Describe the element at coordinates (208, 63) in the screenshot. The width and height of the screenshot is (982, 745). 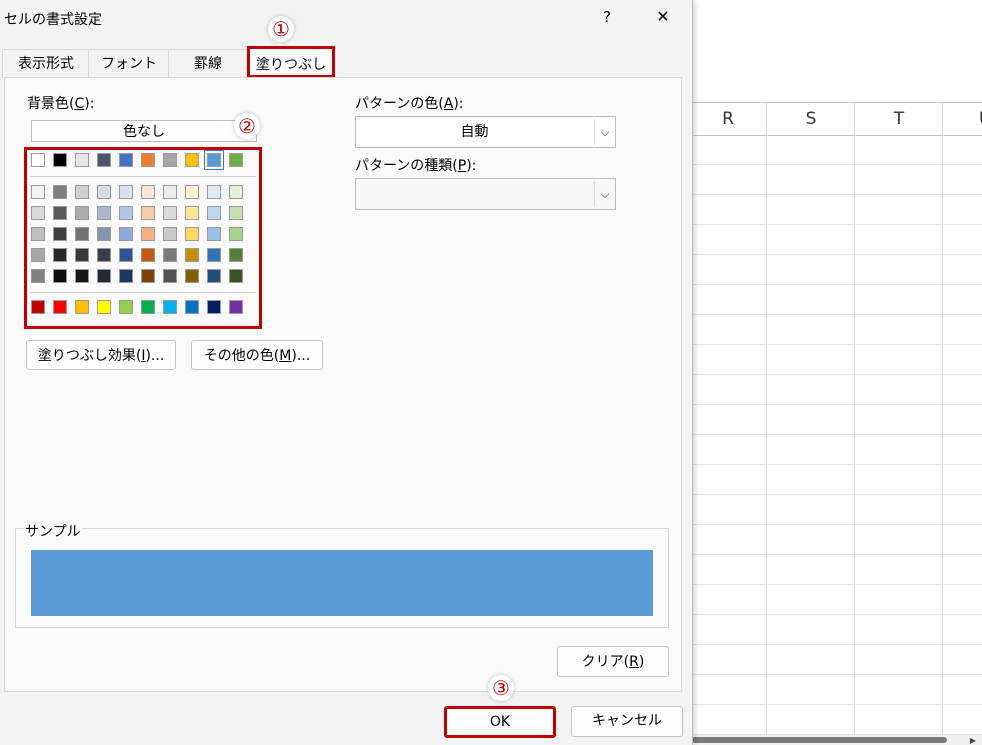
I see `tab-border: 罫線` at that location.